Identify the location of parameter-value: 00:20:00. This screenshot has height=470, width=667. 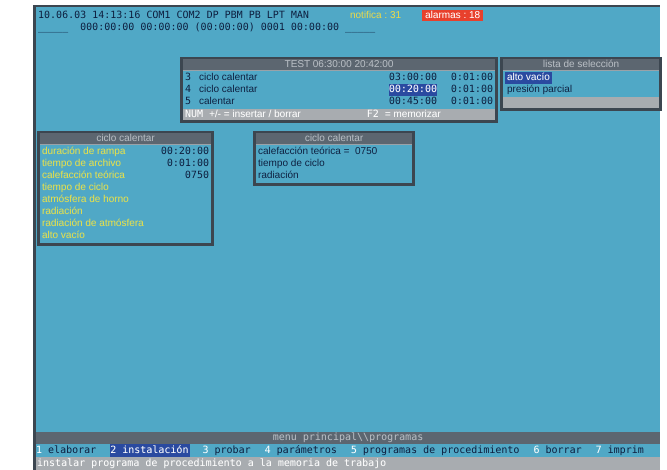
(184, 152).